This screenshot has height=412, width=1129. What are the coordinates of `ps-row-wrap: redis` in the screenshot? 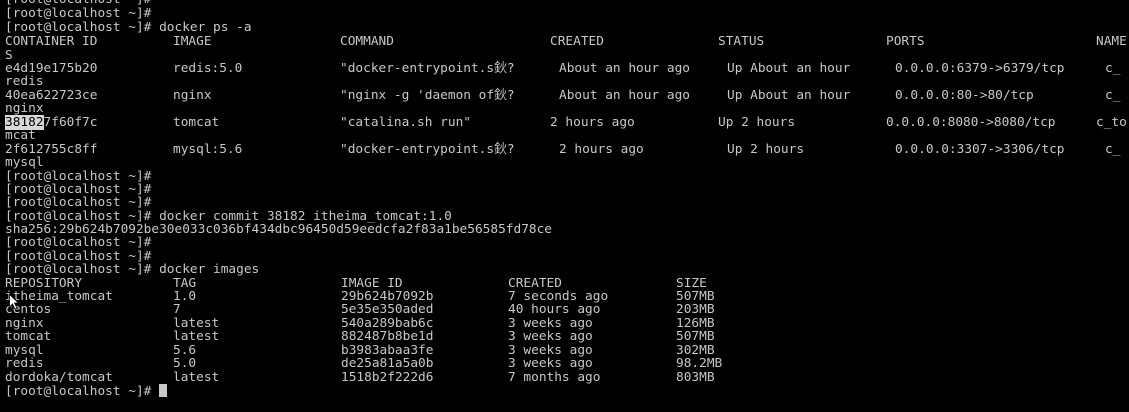 It's located at (24, 81).